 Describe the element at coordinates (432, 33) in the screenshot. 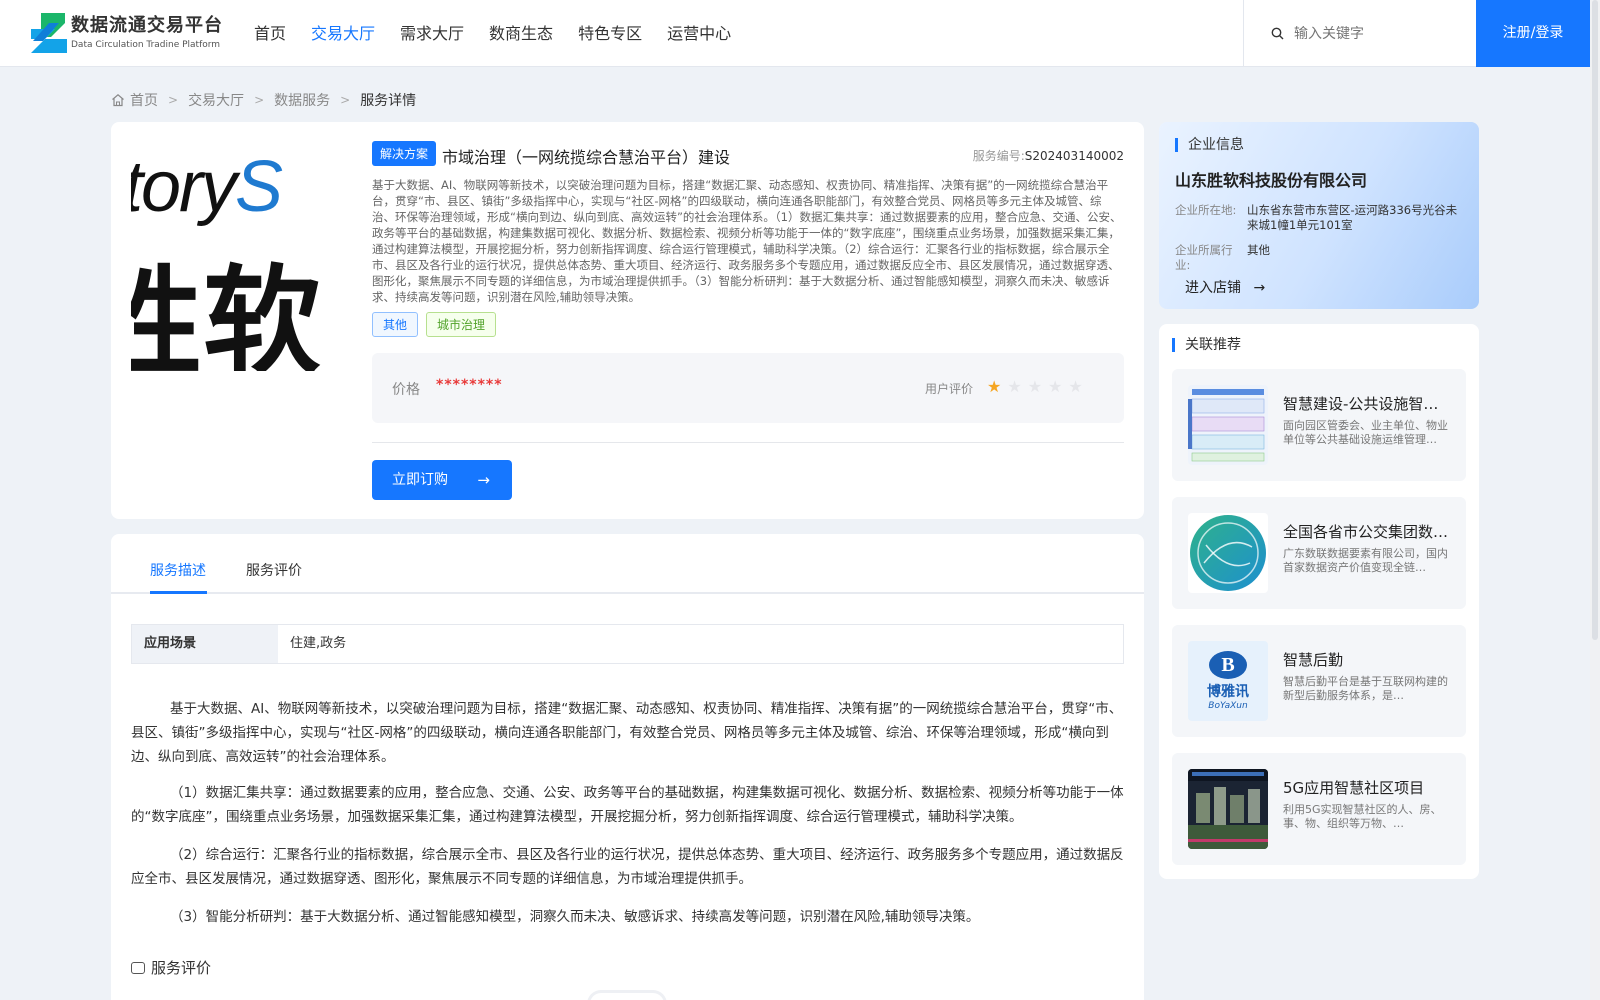

I see `nav-demand-hall: 需求大厅` at that location.